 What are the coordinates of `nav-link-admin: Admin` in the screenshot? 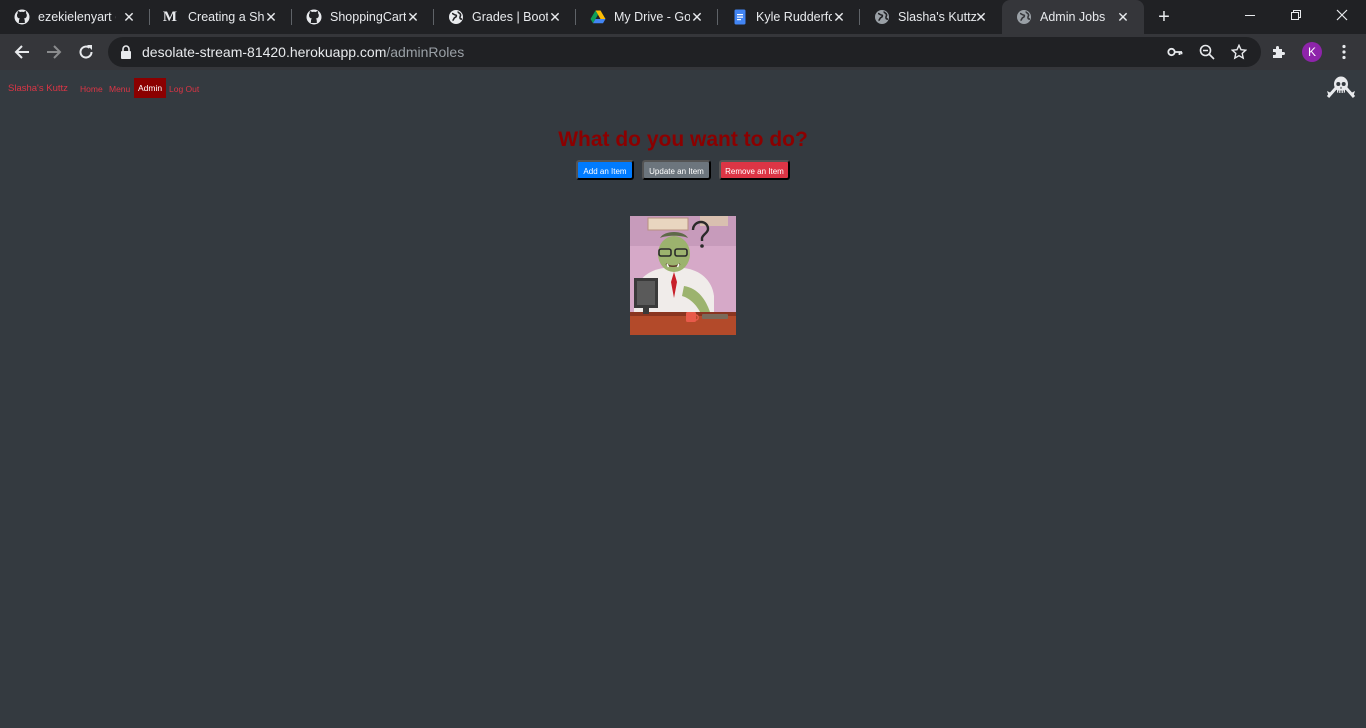 It's located at (150, 88).